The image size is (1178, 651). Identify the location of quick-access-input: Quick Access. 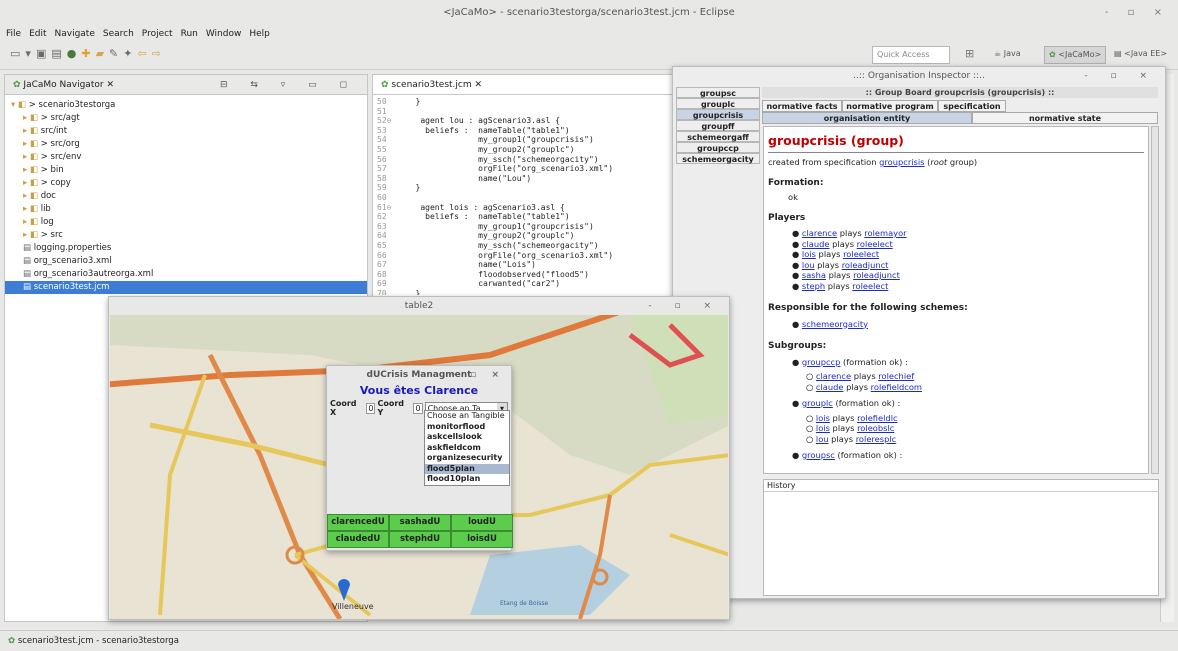
(911, 55).